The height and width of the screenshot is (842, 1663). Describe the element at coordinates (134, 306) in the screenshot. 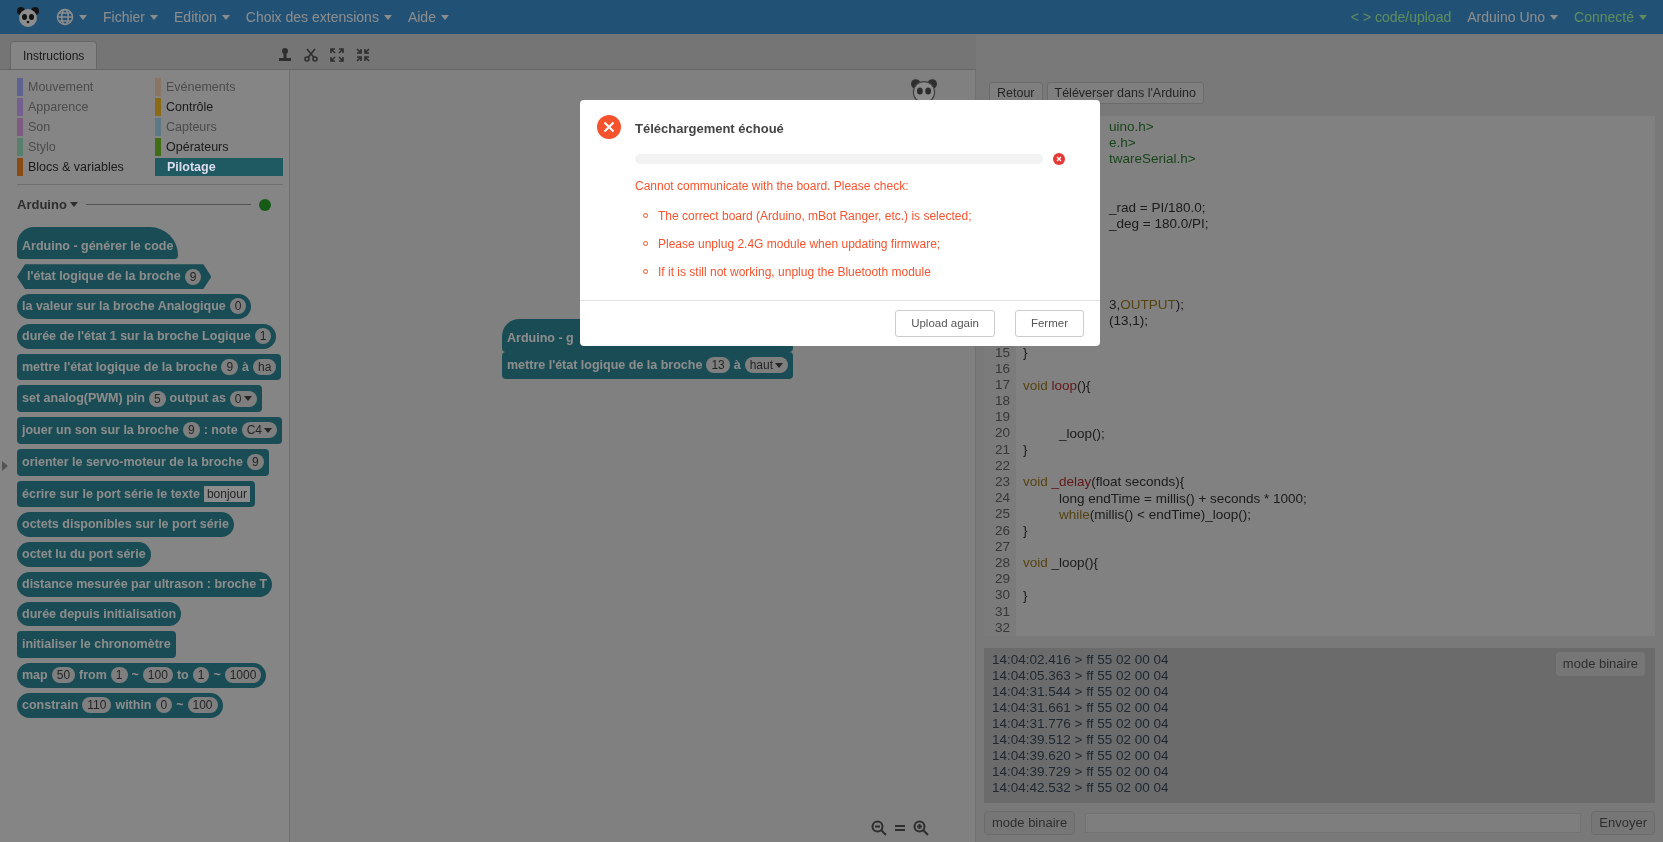

I see `code-block: la valeur sur la broche Analogique 0` at that location.